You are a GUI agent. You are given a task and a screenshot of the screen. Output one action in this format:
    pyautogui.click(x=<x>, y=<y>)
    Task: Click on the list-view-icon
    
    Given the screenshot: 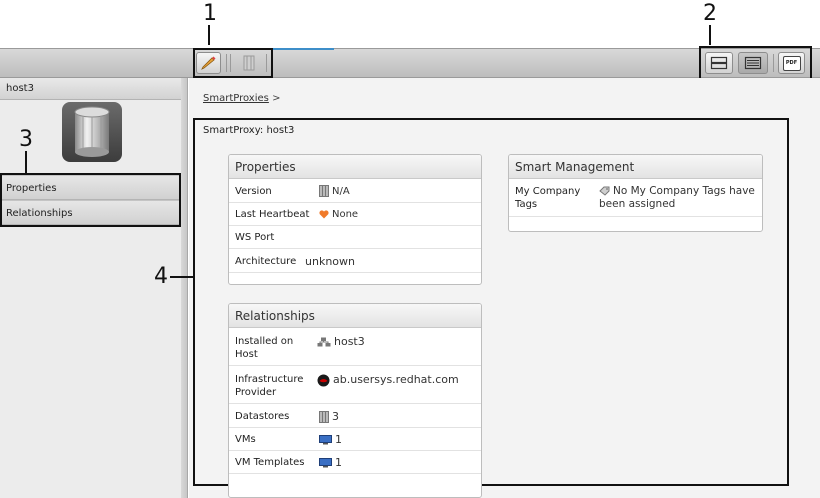 What is the action you would take?
    pyautogui.click(x=753, y=63)
    